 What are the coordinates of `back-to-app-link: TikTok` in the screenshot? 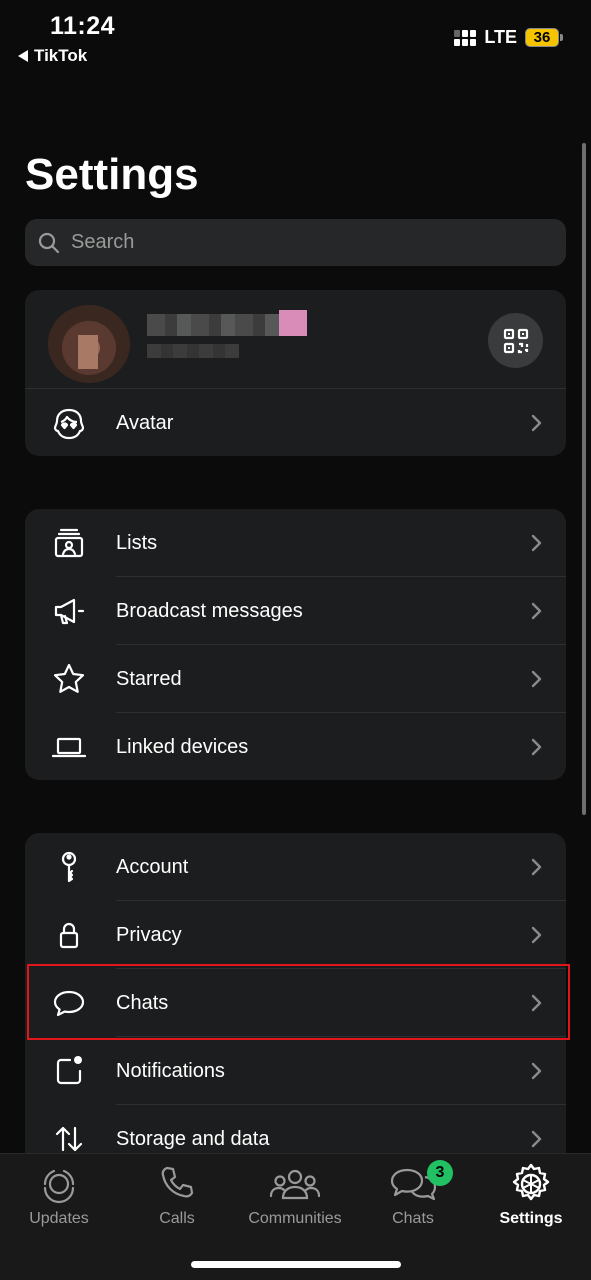 It's located at (52, 56).